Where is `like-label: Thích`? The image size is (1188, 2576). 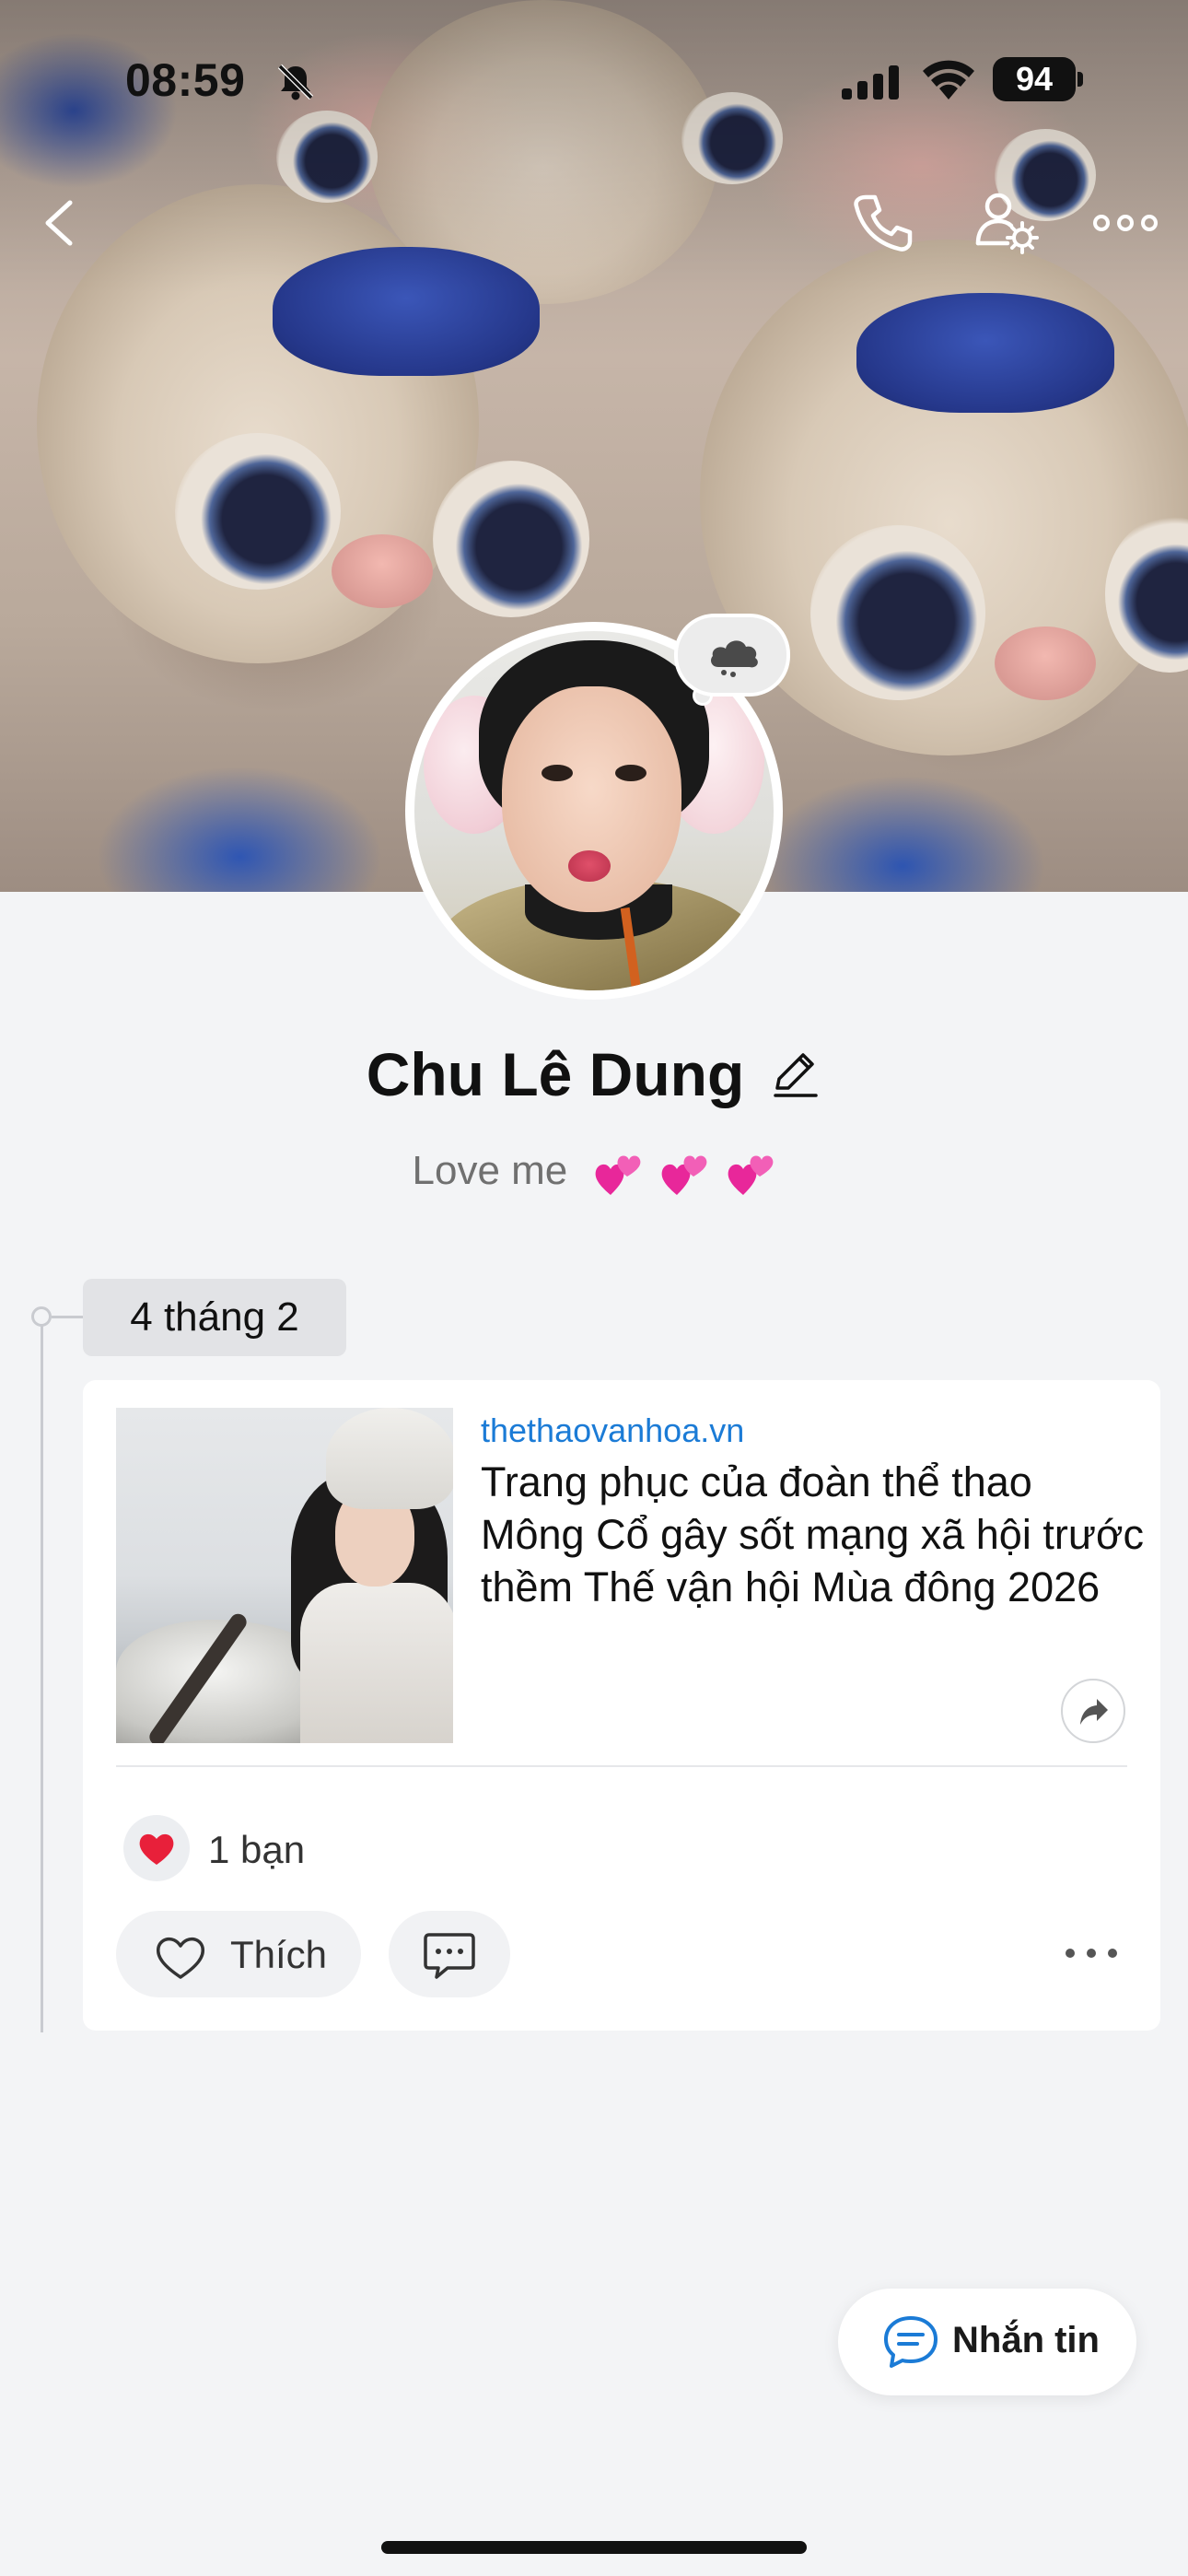 like-label: Thích is located at coordinates (279, 1954).